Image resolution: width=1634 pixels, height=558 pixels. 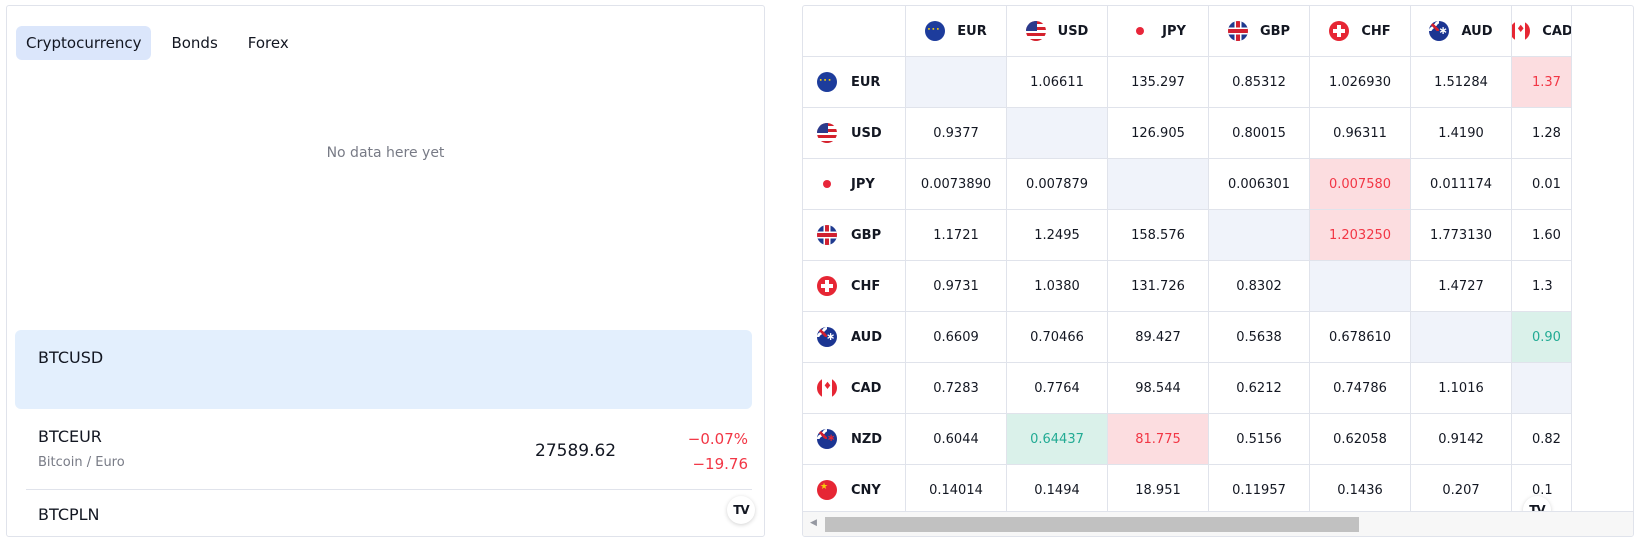 I want to click on rate-value: 0.7764, so click(x=1057, y=388).